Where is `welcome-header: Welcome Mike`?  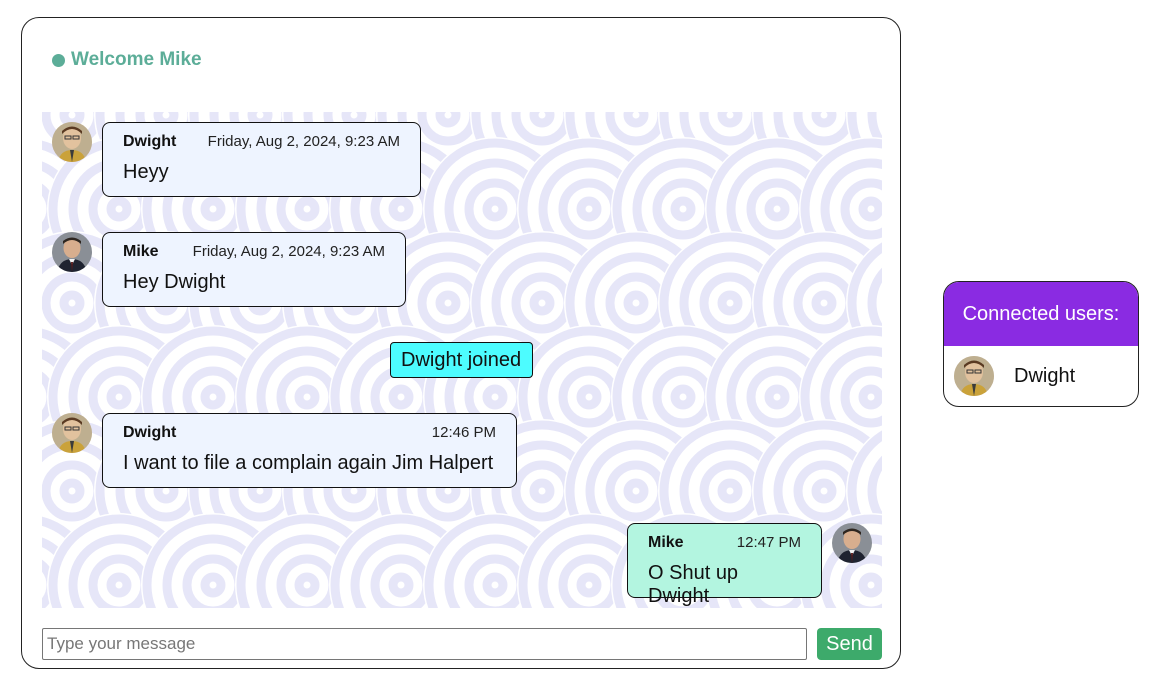
welcome-header: Welcome Mike is located at coordinates (127, 60).